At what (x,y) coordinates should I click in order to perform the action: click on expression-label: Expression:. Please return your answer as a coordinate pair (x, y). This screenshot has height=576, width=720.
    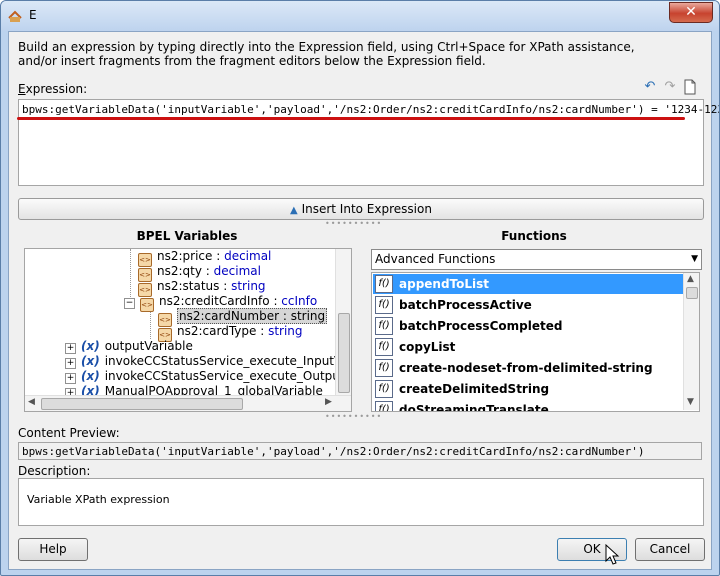
    Looking at the image, I should click on (53, 89).